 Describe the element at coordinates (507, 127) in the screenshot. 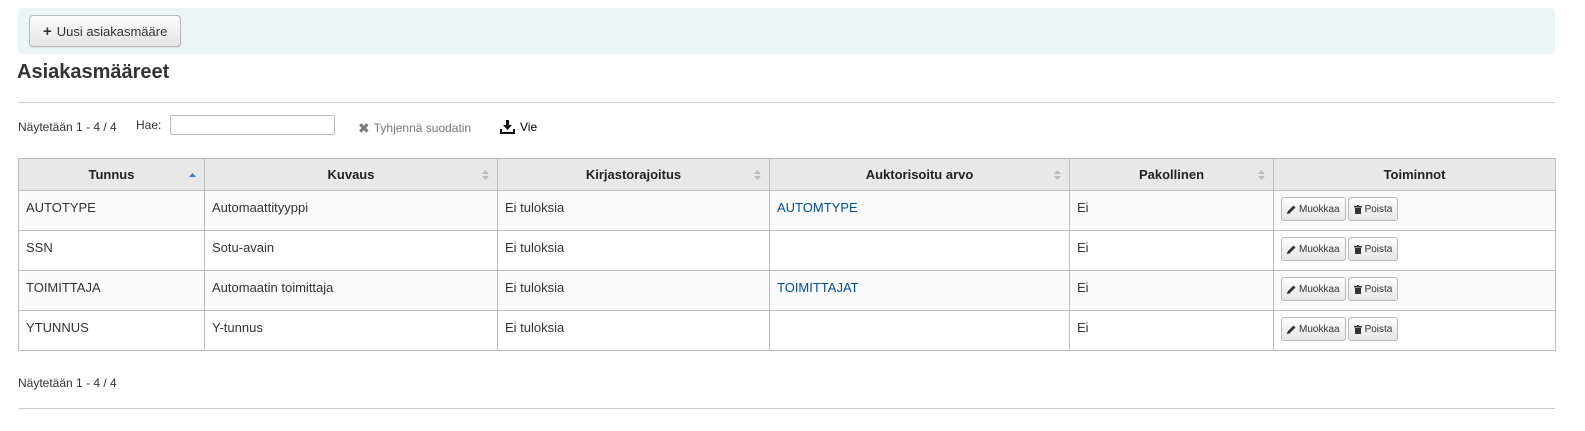

I see `download-icon` at that location.